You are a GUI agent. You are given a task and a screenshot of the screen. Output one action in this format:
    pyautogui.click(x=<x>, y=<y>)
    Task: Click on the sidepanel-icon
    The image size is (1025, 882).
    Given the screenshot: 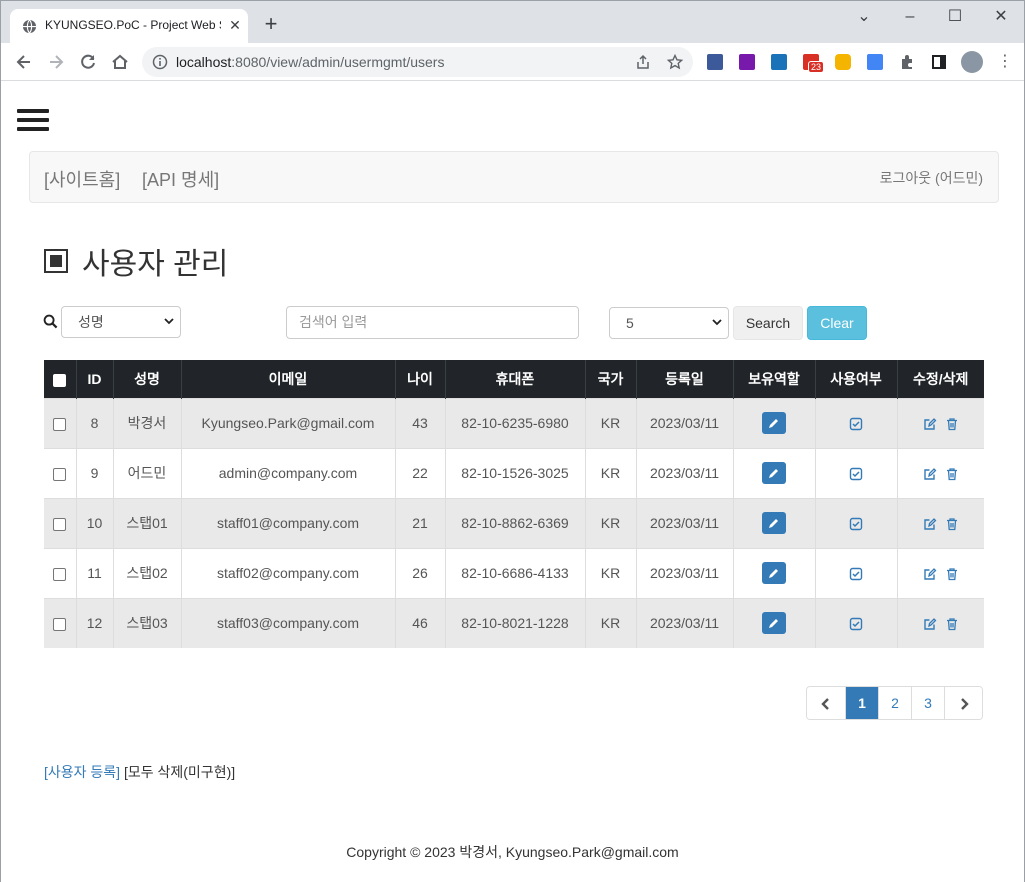 What is the action you would take?
    pyautogui.click(x=939, y=62)
    